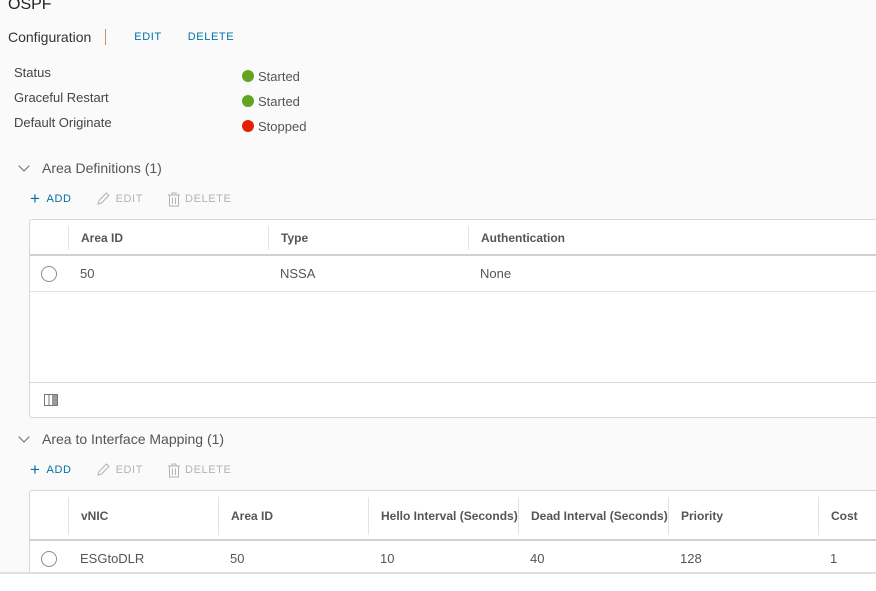  Describe the element at coordinates (50, 37) in the screenshot. I see `configuration-label: Configuration` at that location.